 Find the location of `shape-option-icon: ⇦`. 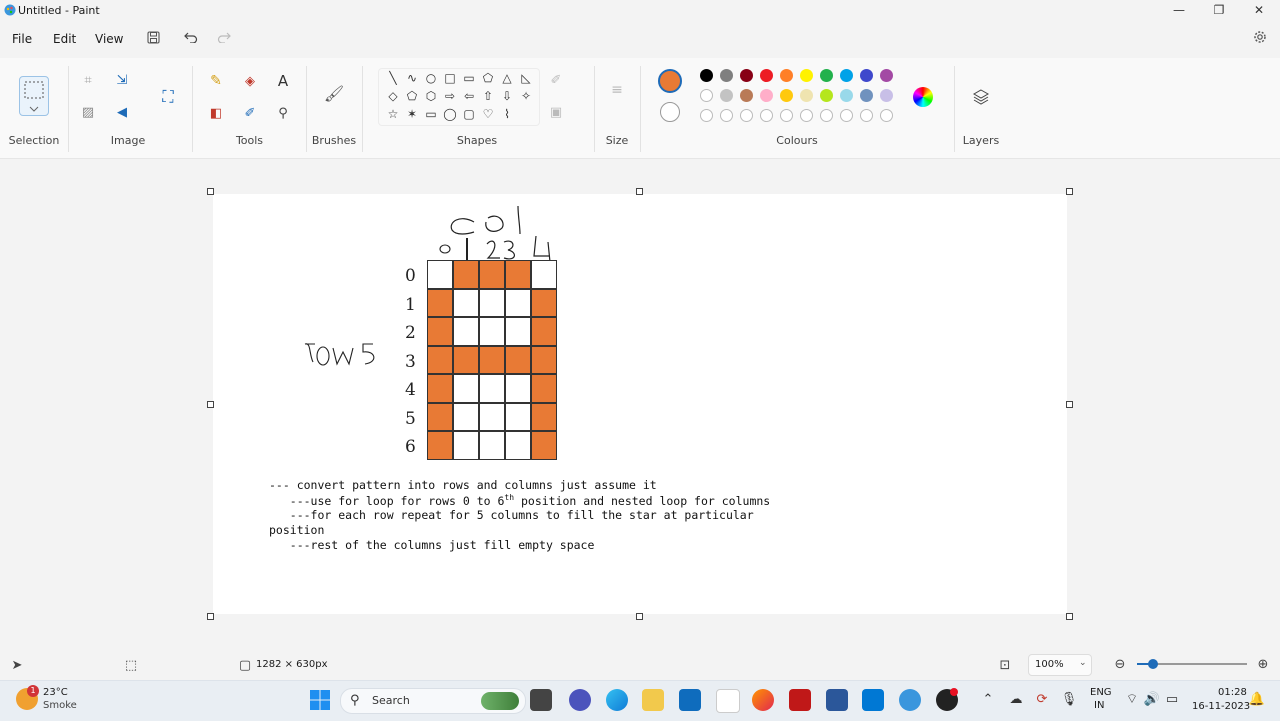

shape-option-icon: ⇦ is located at coordinates (469, 97).